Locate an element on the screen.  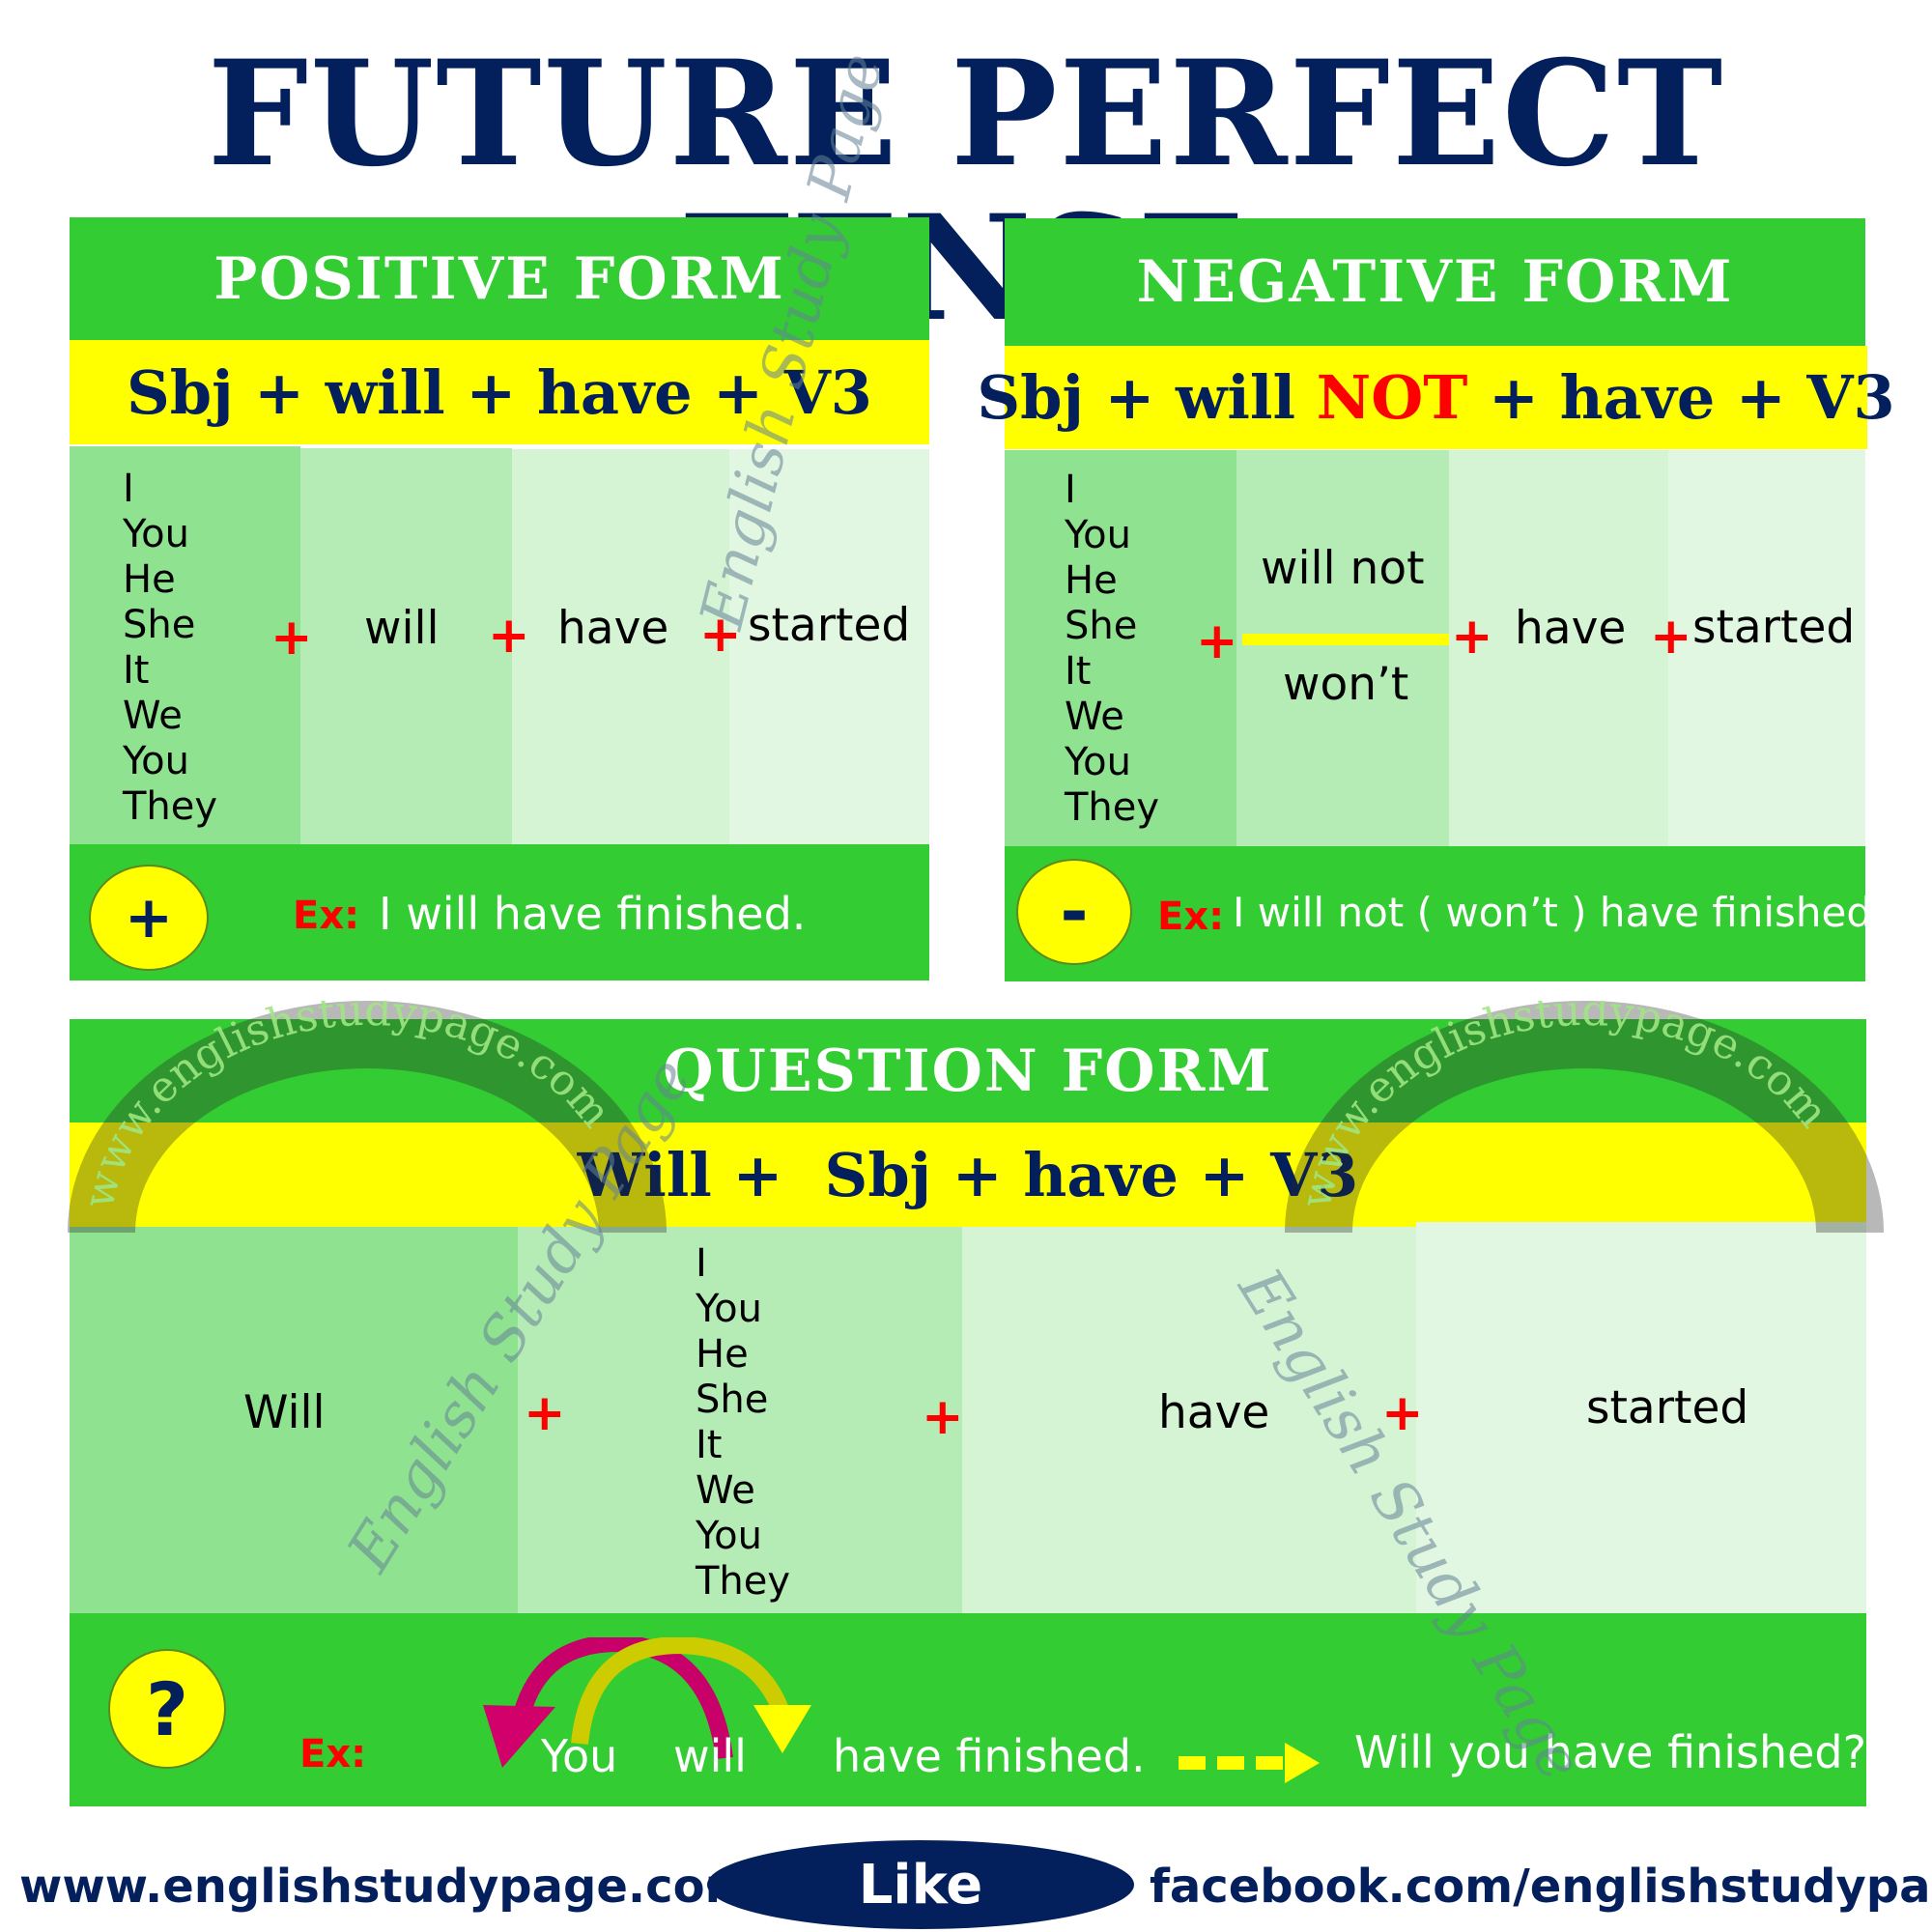
facebook-link: facebook.com/englishstudypage is located at coordinates (1541, 1887).